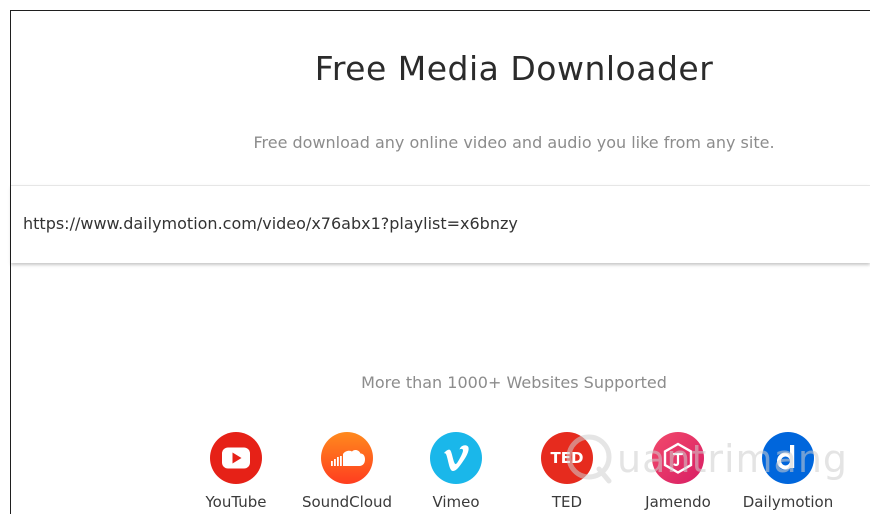  What do you see at coordinates (678, 458) in the screenshot?
I see `jamendo-icon` at bounding box center [678, 458].